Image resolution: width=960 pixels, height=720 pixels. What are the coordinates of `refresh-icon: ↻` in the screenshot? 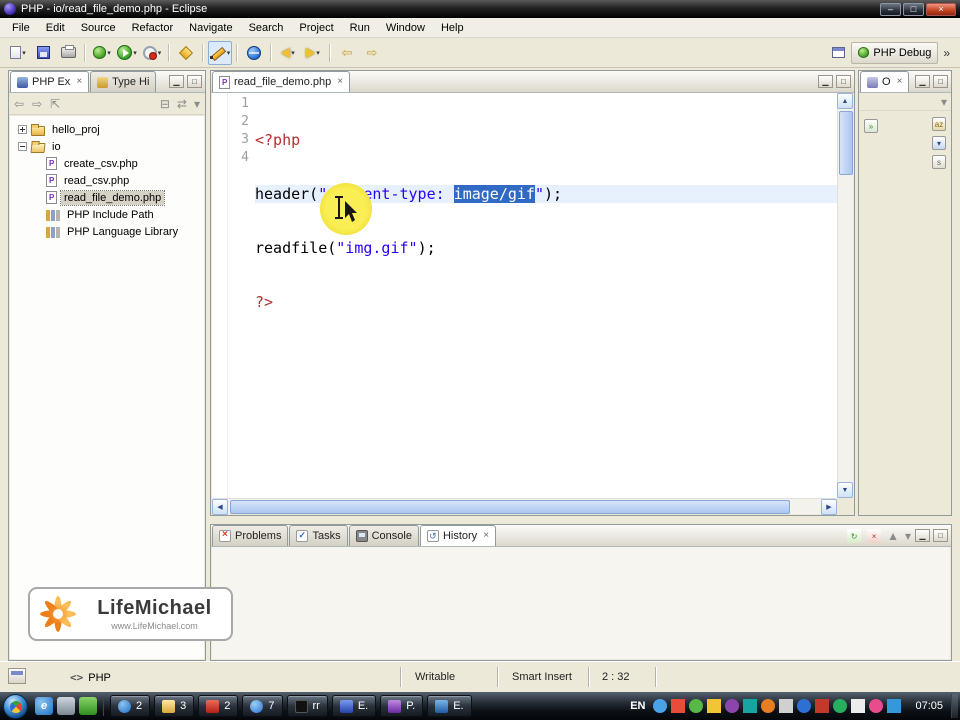 It's located at (854, 536).